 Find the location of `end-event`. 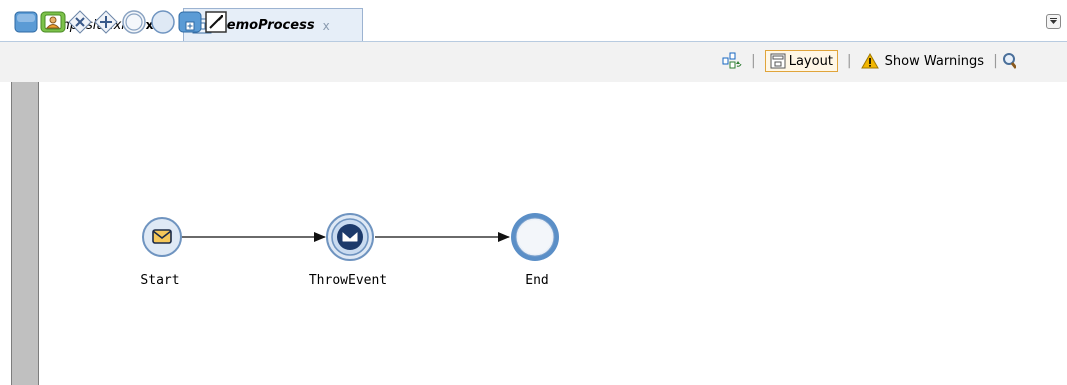

end-event is located at coordinates (535, 237).